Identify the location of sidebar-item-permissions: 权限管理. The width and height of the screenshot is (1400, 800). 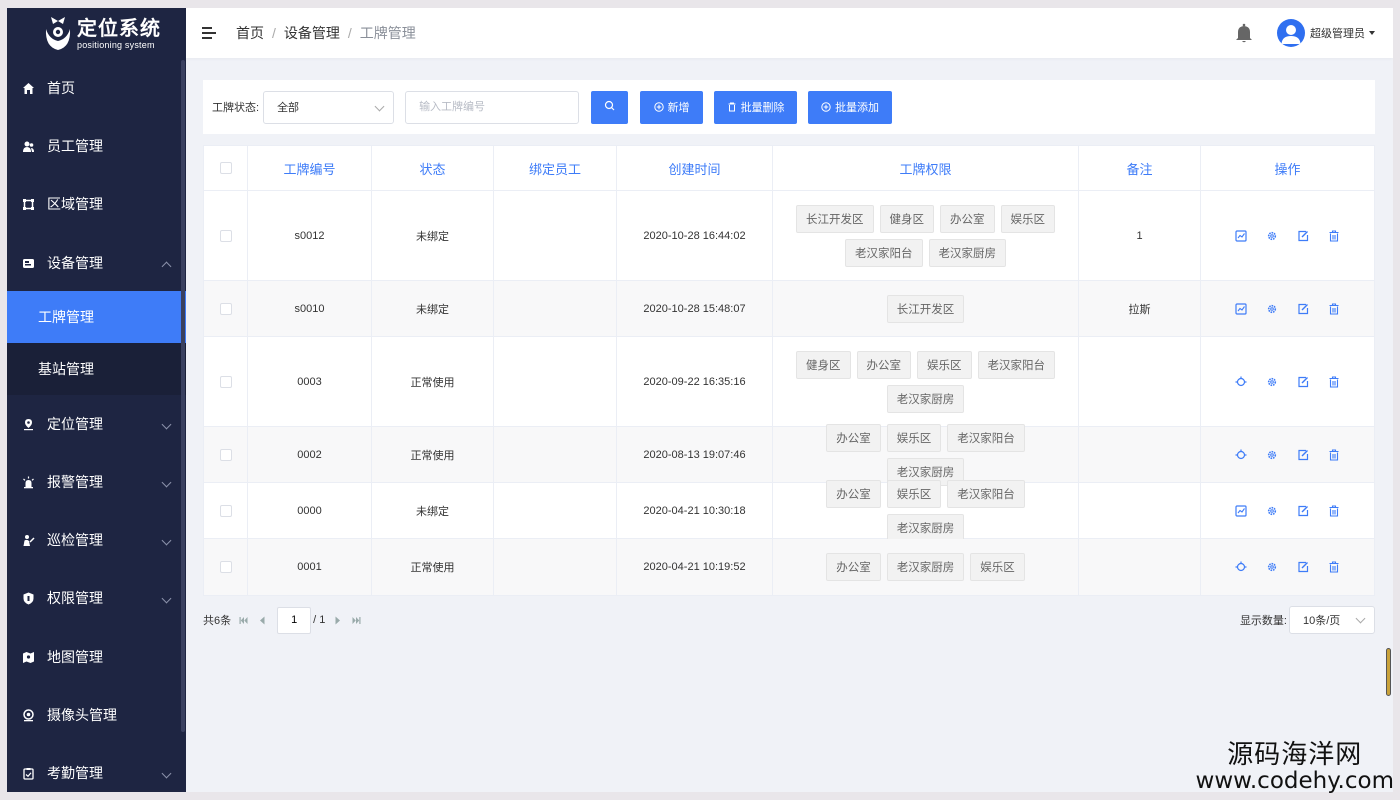
(96, 598).